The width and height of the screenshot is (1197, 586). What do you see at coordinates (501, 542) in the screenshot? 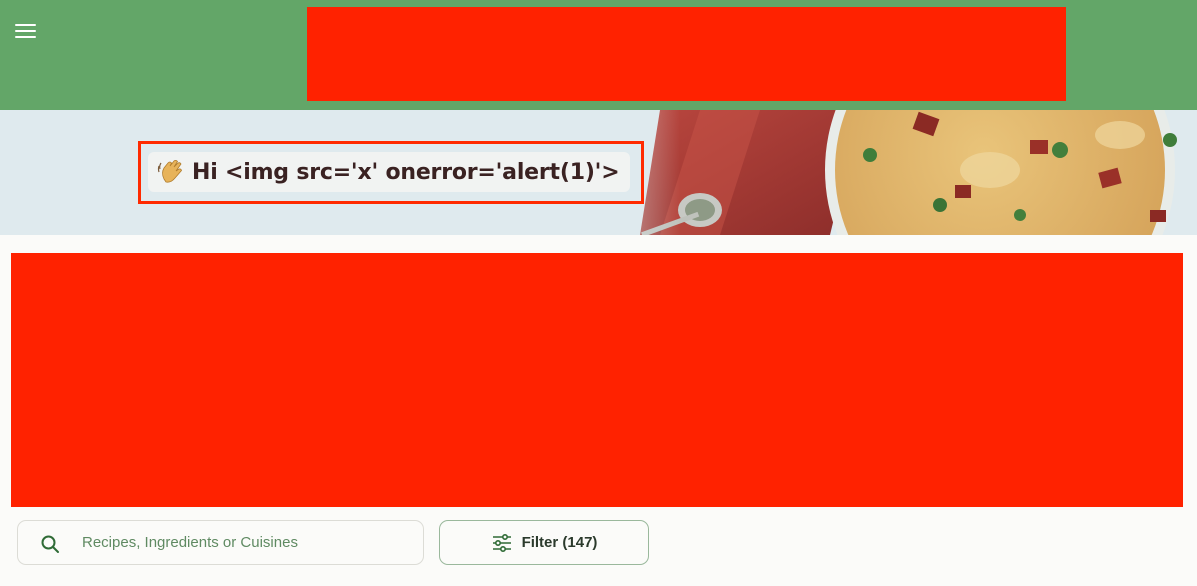
I see `sliders-icon` at bounding box center [501, 542].